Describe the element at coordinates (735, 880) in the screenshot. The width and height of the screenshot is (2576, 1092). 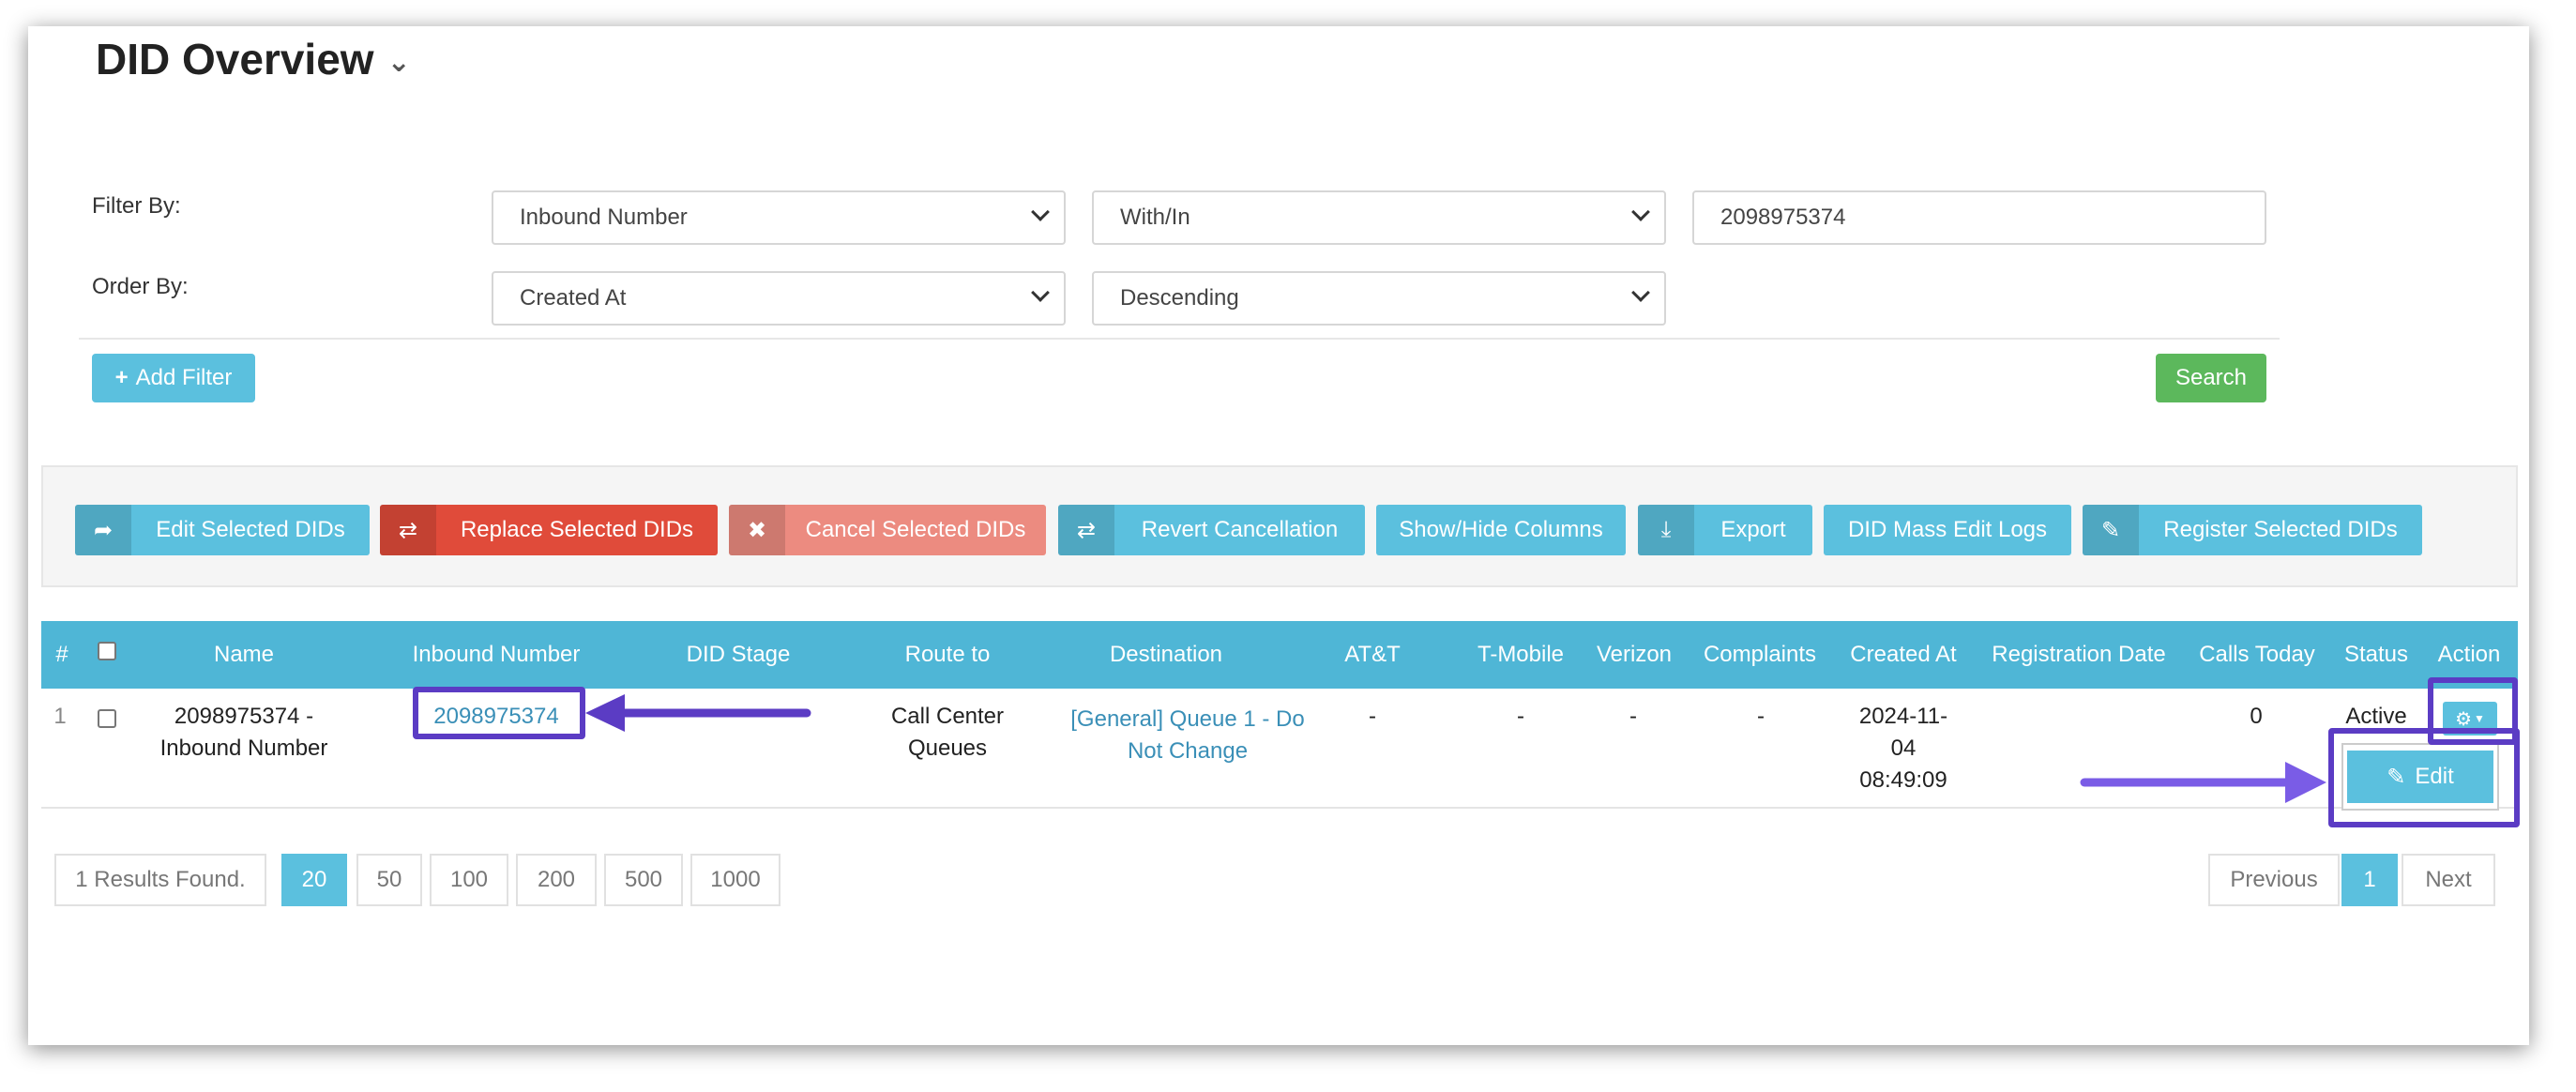
I see `page-size-1000: 1000` at that location.